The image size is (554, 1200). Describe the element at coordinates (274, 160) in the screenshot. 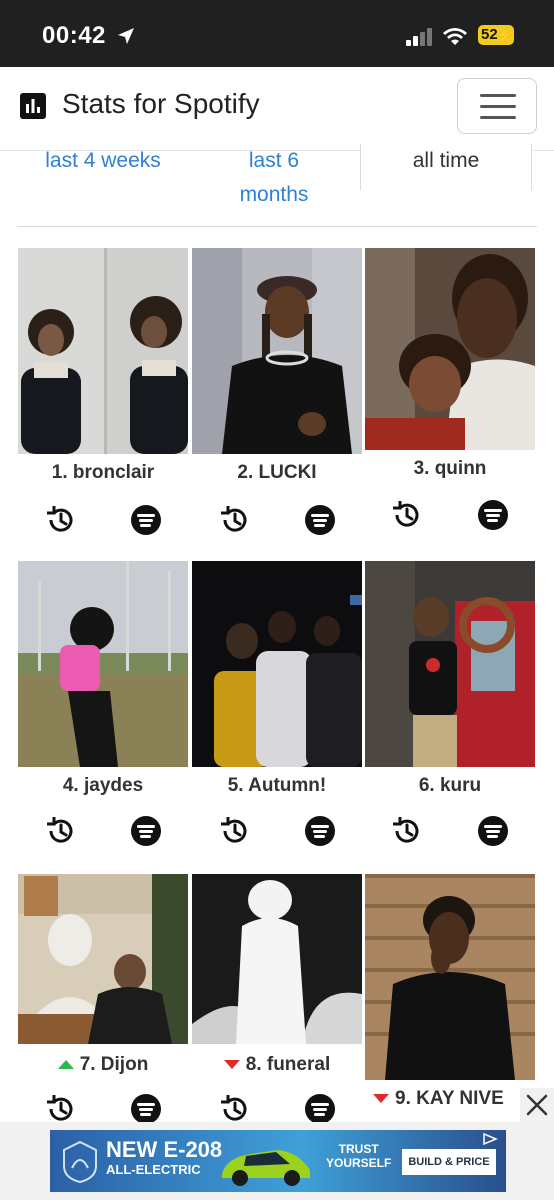

I see `tab-label: last 6` at that location.